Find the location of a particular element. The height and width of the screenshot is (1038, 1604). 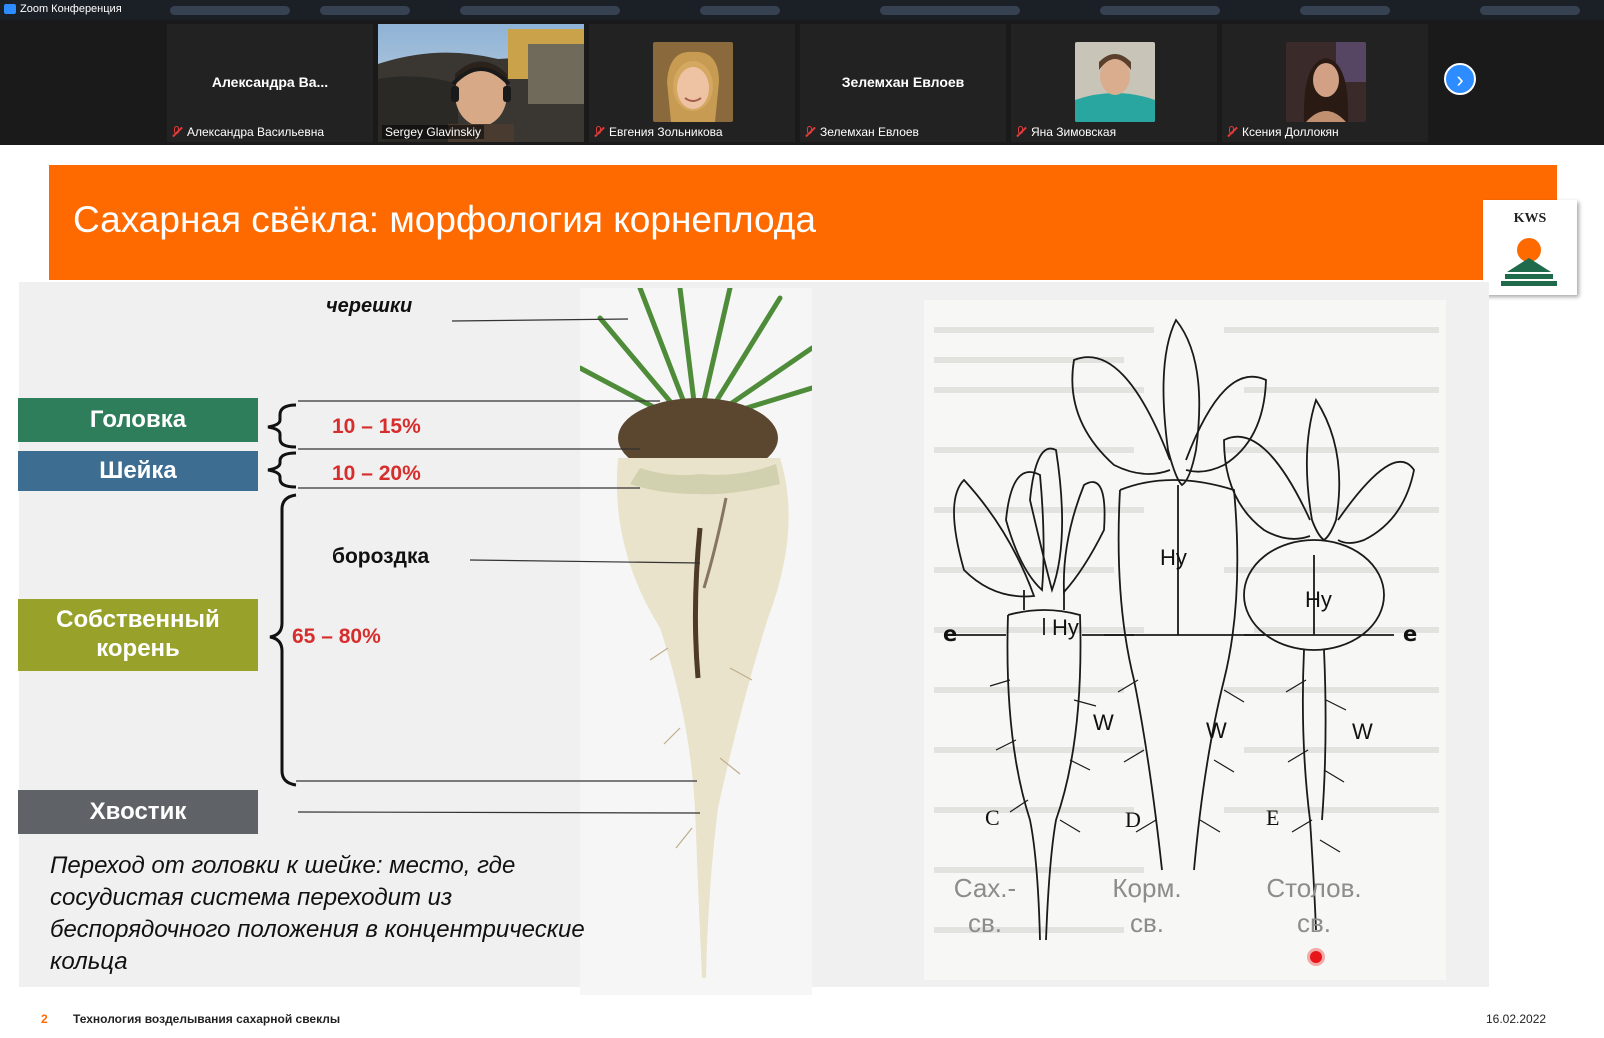

slide-title-banner: Сахарная свёкла: морфология корнеплода is located at coordinates (803, 222).